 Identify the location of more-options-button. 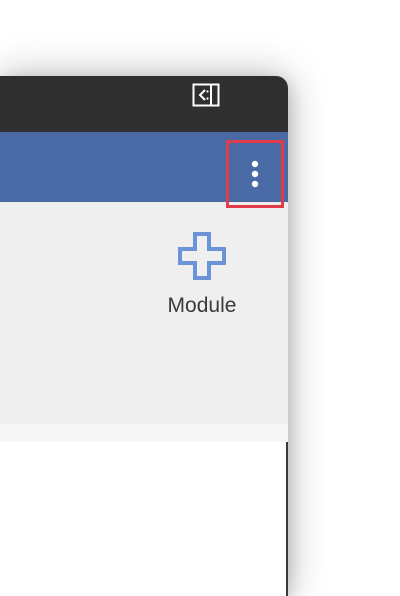
(255, 174).